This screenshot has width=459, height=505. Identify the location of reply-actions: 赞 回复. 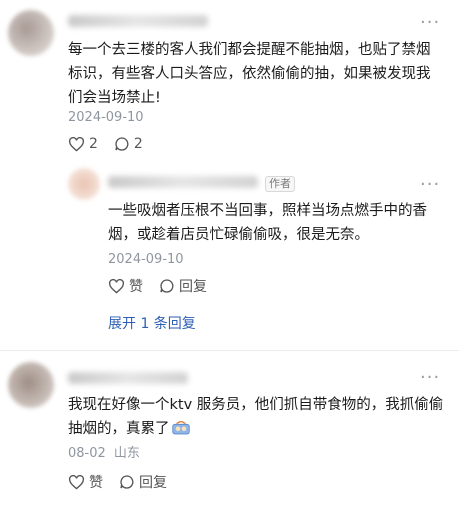
(165, 286).